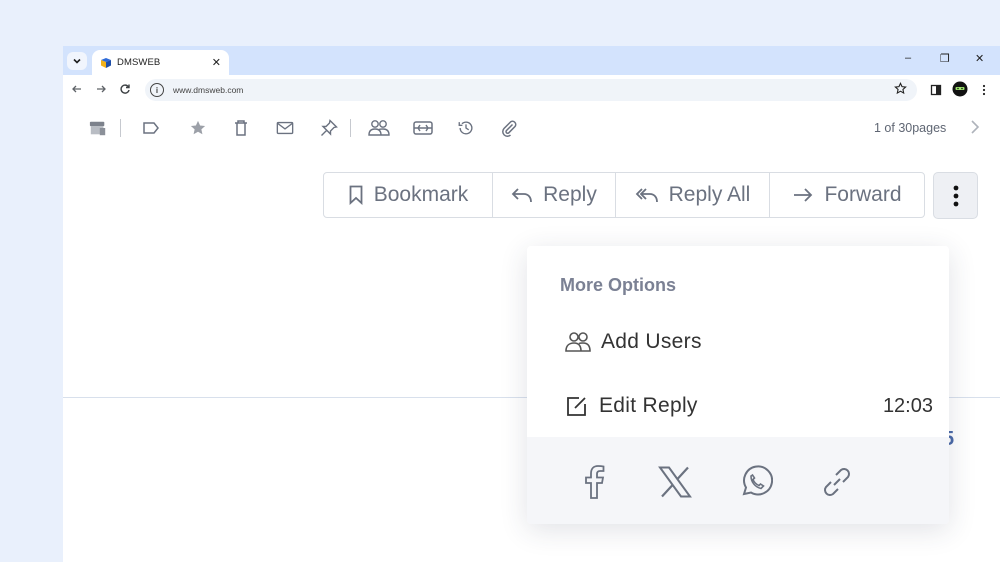 Image resolution: width=1000 pixels, height=562 pixels. Describe the element at coordinates (900, 90) in the screenshot. I see `bookmark-star-icon` at that location.